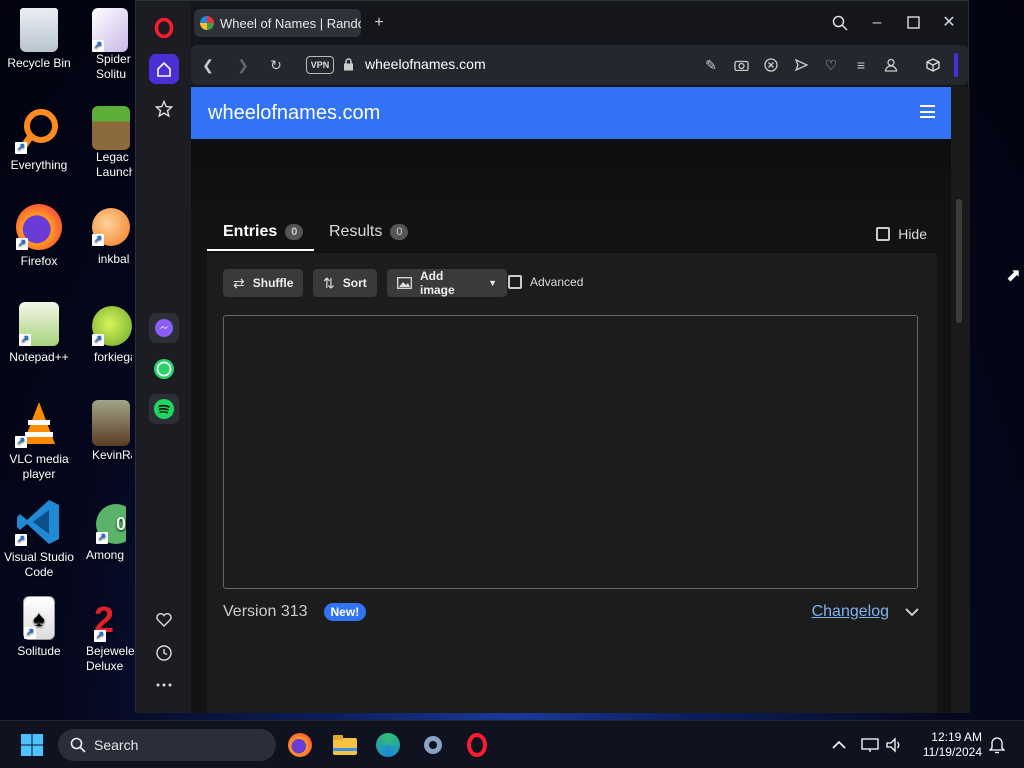 This screenshot has width=1024, height=768. What do you see at coordinates (105, 555) in the screenshot?
I see `desktop-icon-label: Among` at bounding box center [105, 555].